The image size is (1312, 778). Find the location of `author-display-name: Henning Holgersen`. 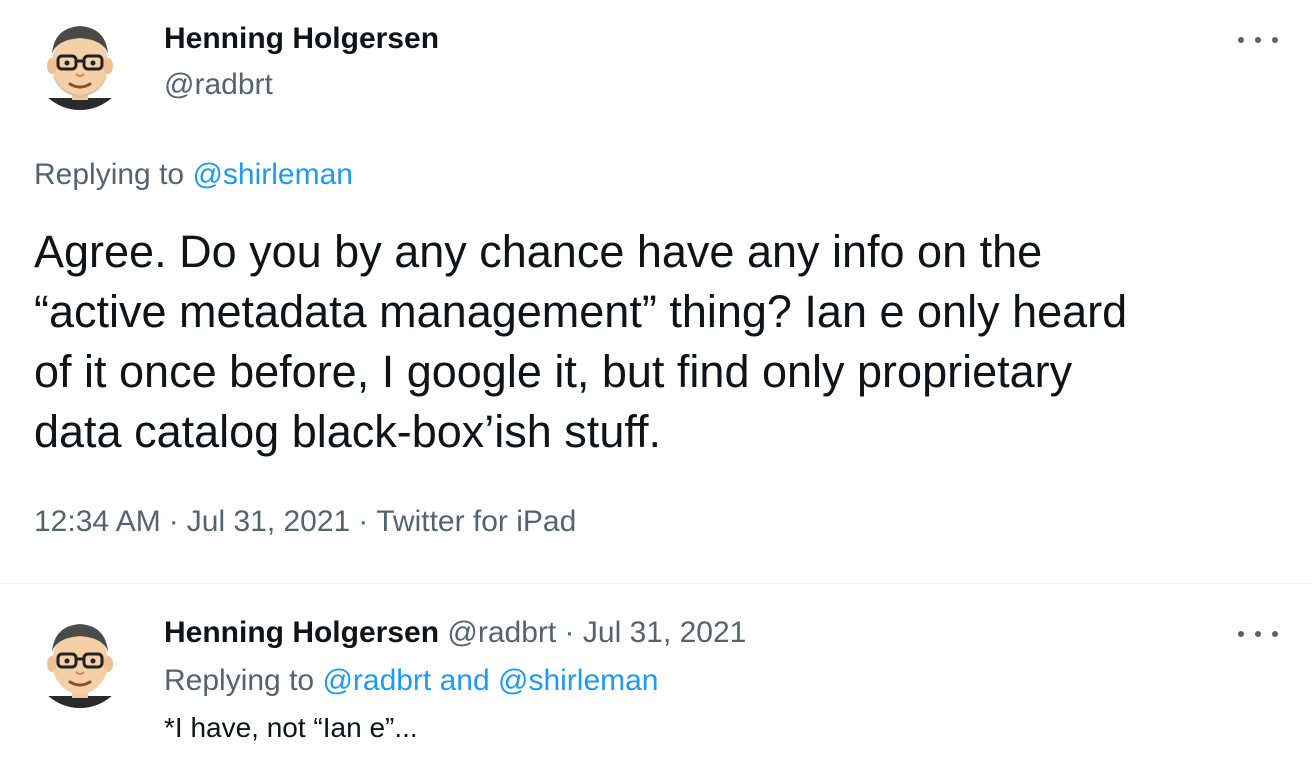

author-display-name: Henning Holgersen is located at coordinates (301, 39).